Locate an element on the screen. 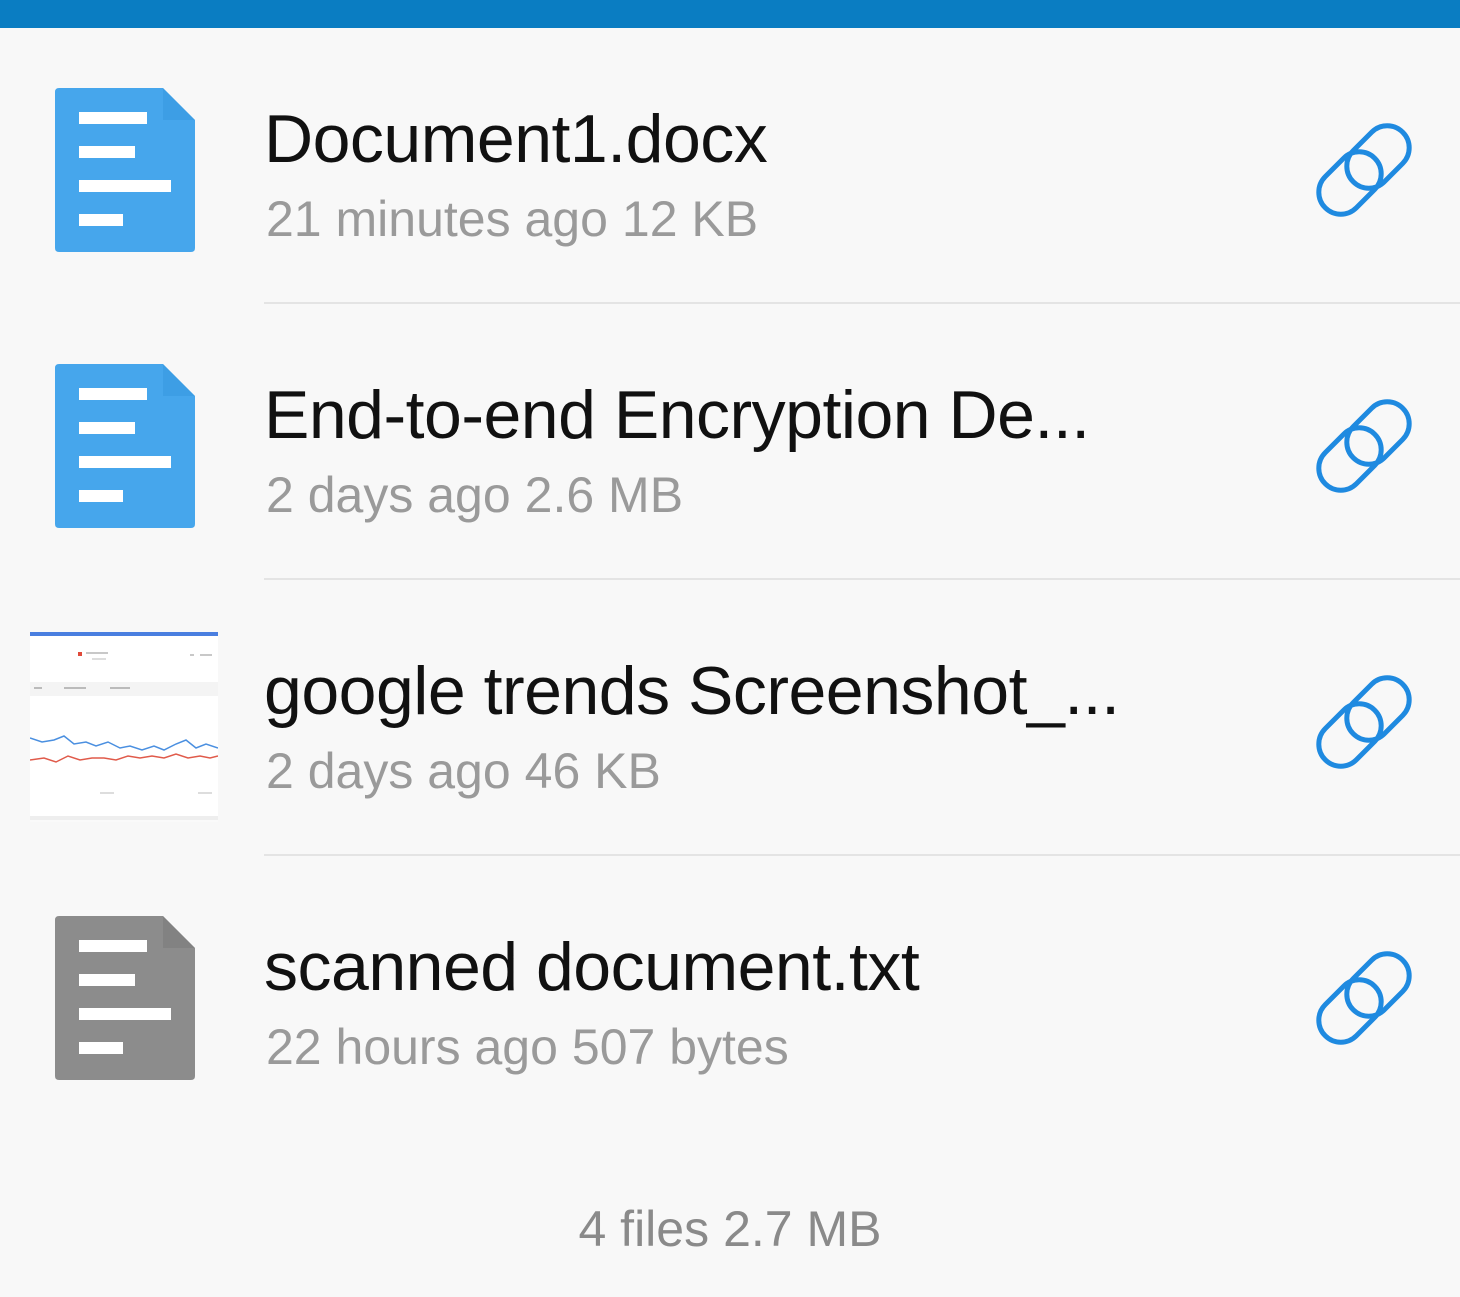 This screenshot has width=1460, height=1297. file-count: 4 files is located at coordinates (644, 1229).